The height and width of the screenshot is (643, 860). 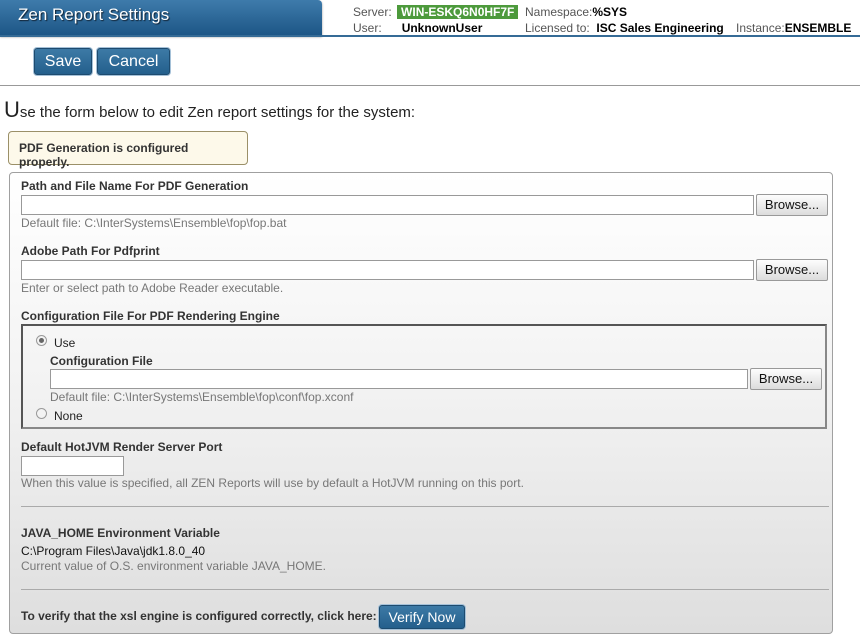 I want to click on page-title: Zen Report Settings, so click(x=94, y=14).